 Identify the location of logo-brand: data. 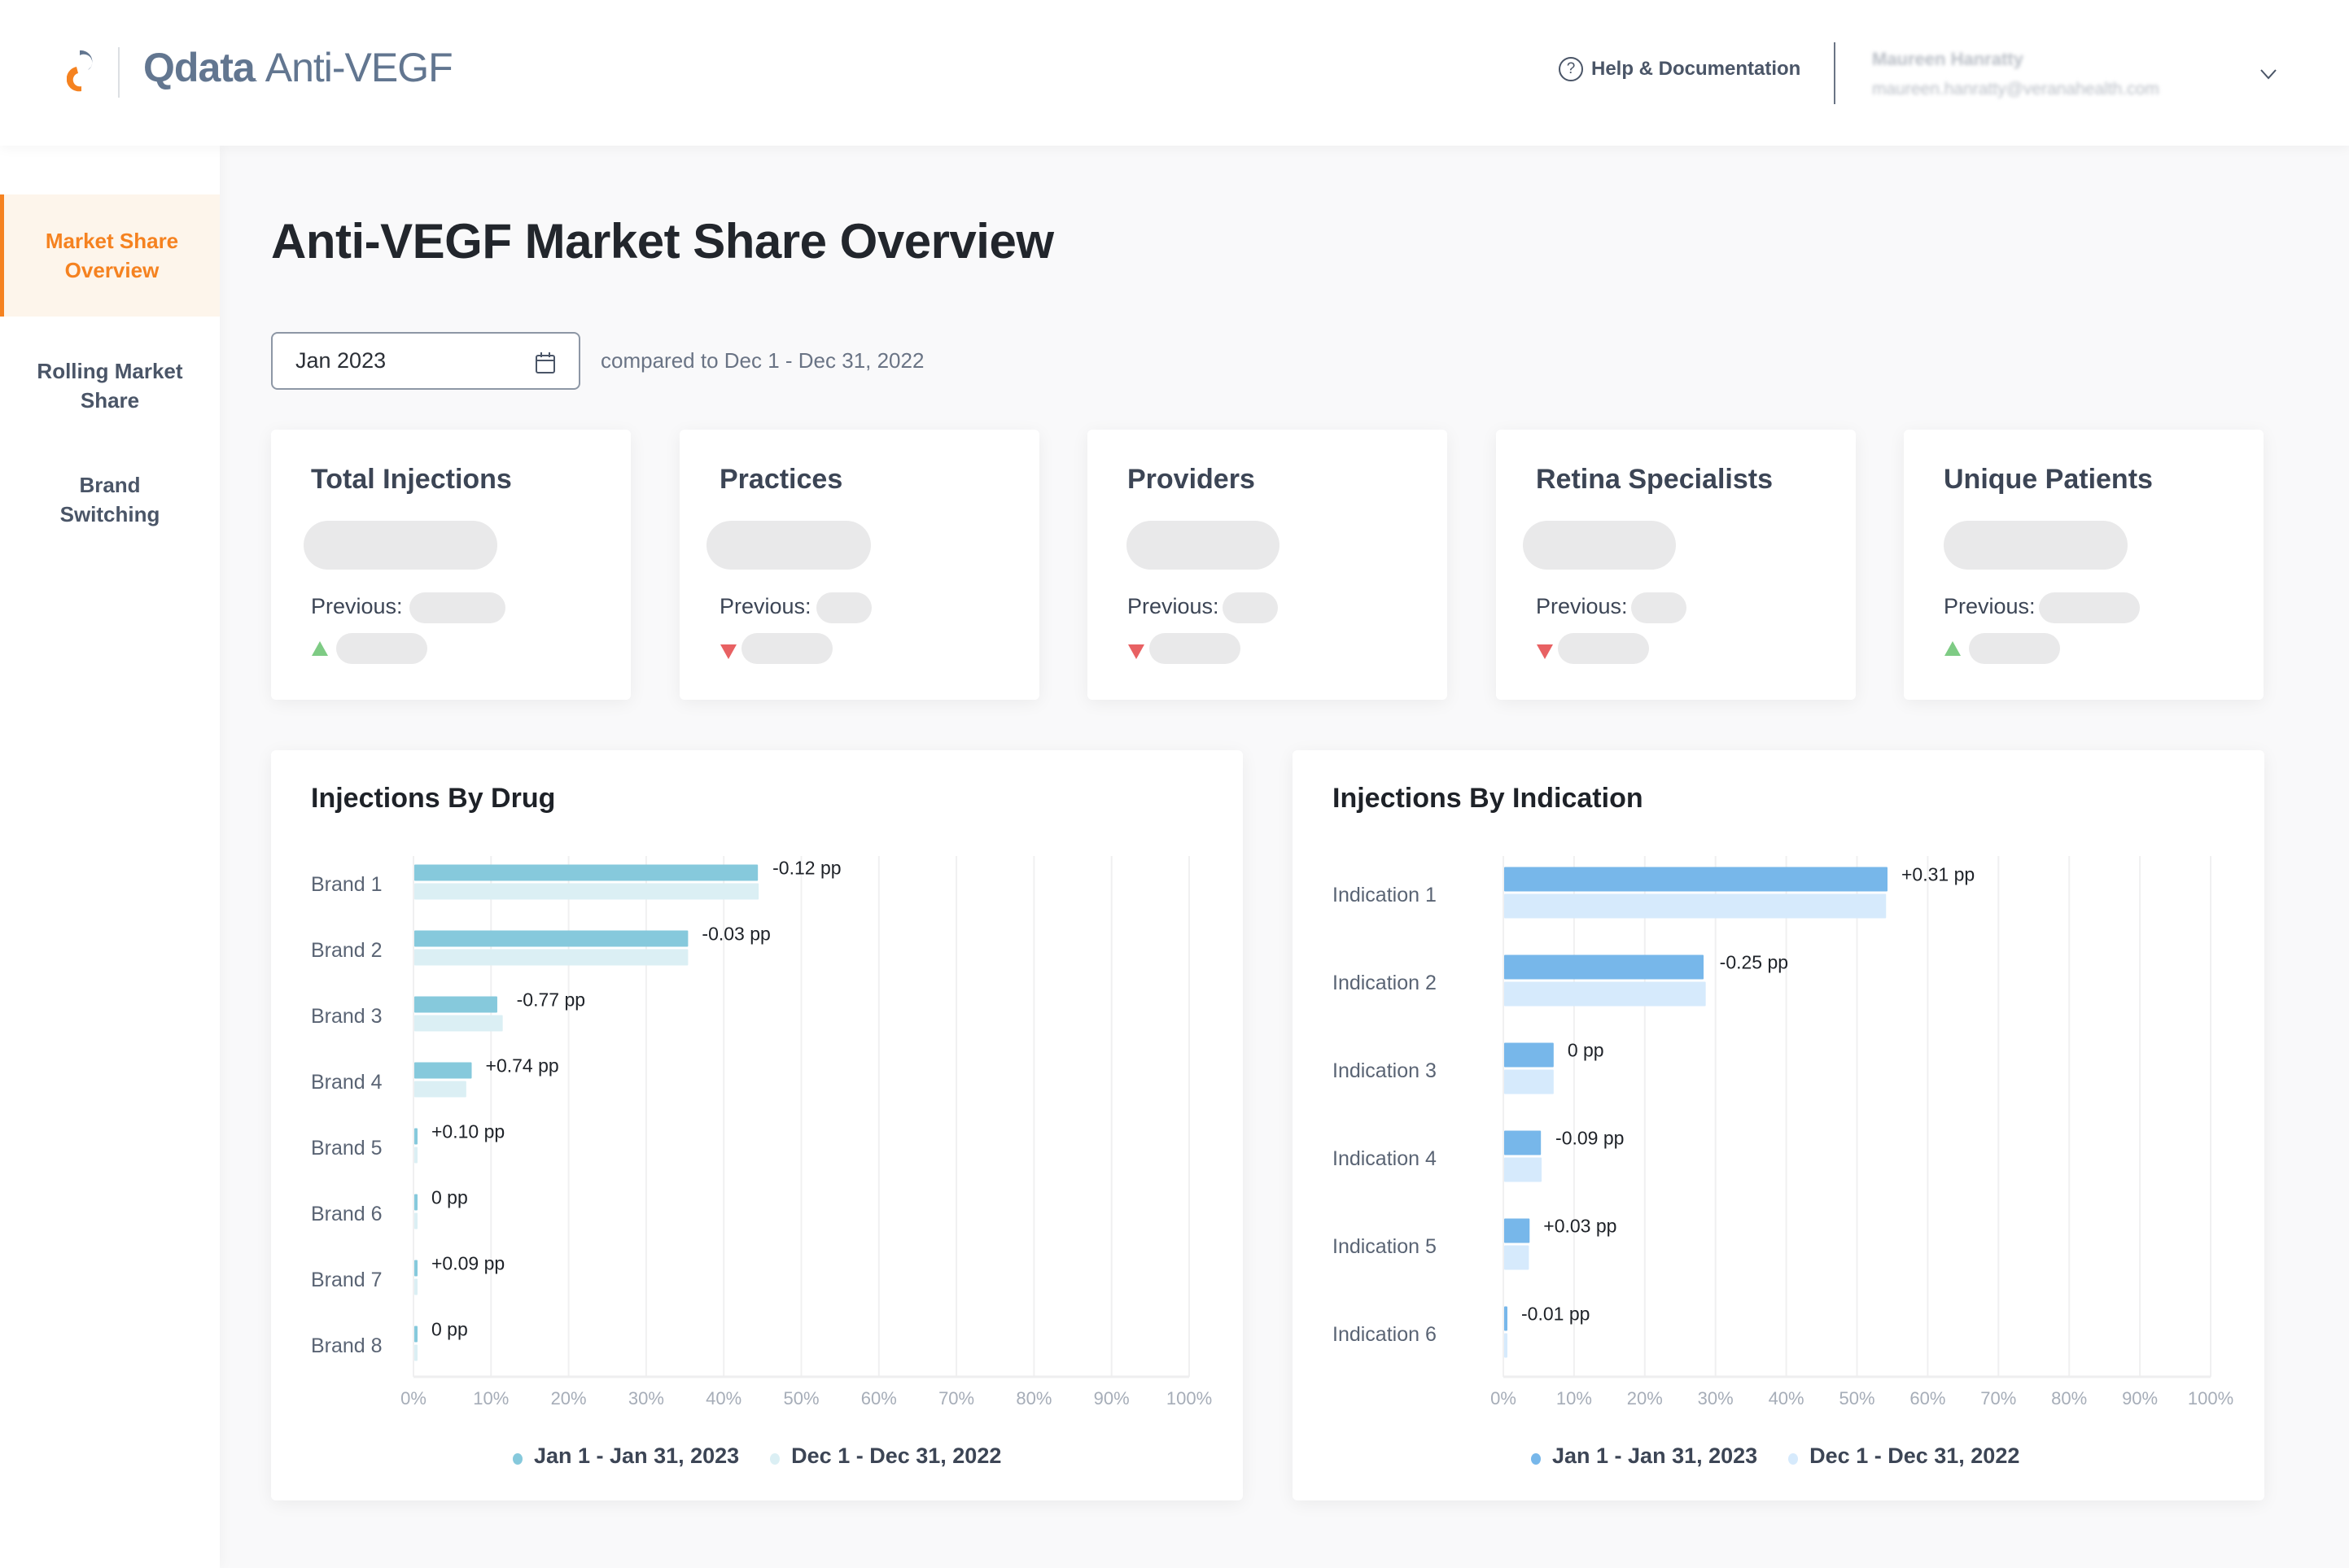
(214, 67).